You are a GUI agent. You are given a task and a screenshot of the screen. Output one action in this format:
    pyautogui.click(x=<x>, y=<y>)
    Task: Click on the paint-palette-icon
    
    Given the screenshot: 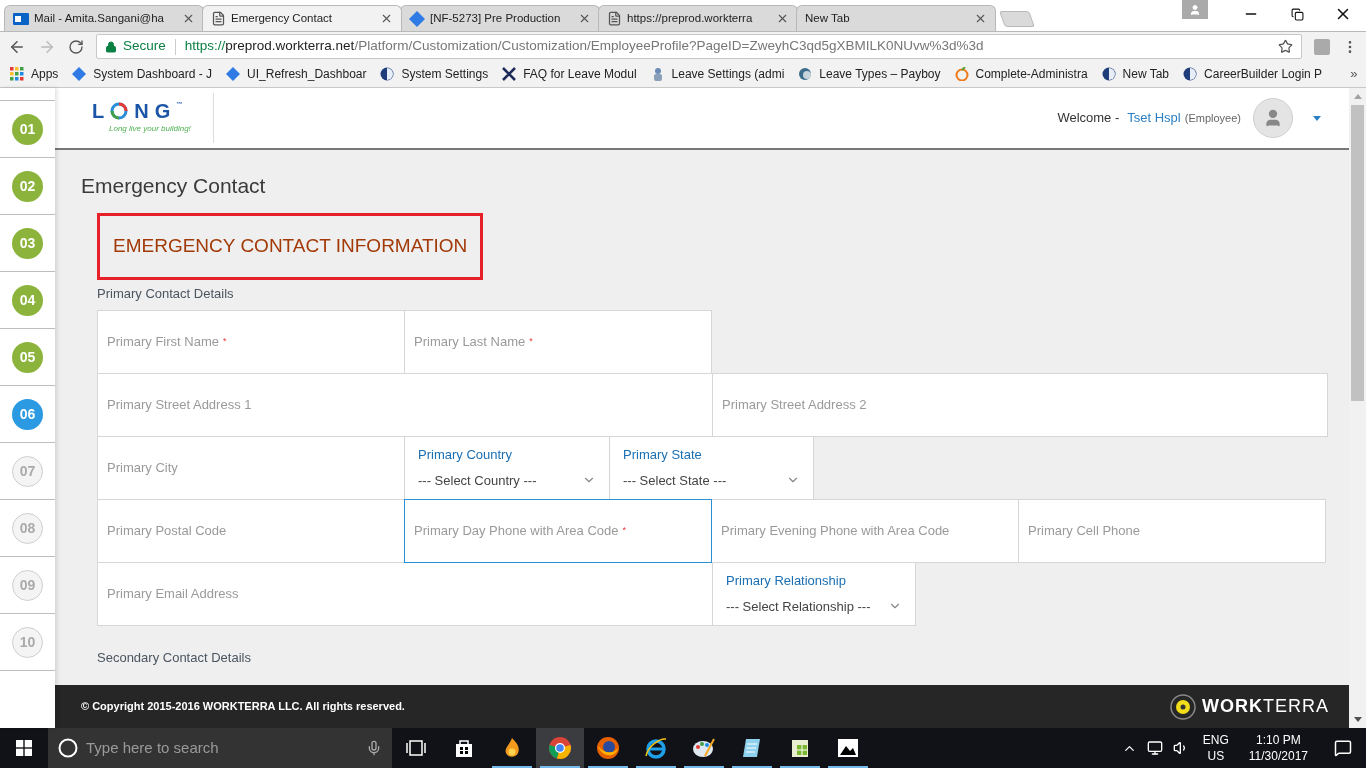 What is the action you would take?
    pyautogui.click(x=704, y=748)
    